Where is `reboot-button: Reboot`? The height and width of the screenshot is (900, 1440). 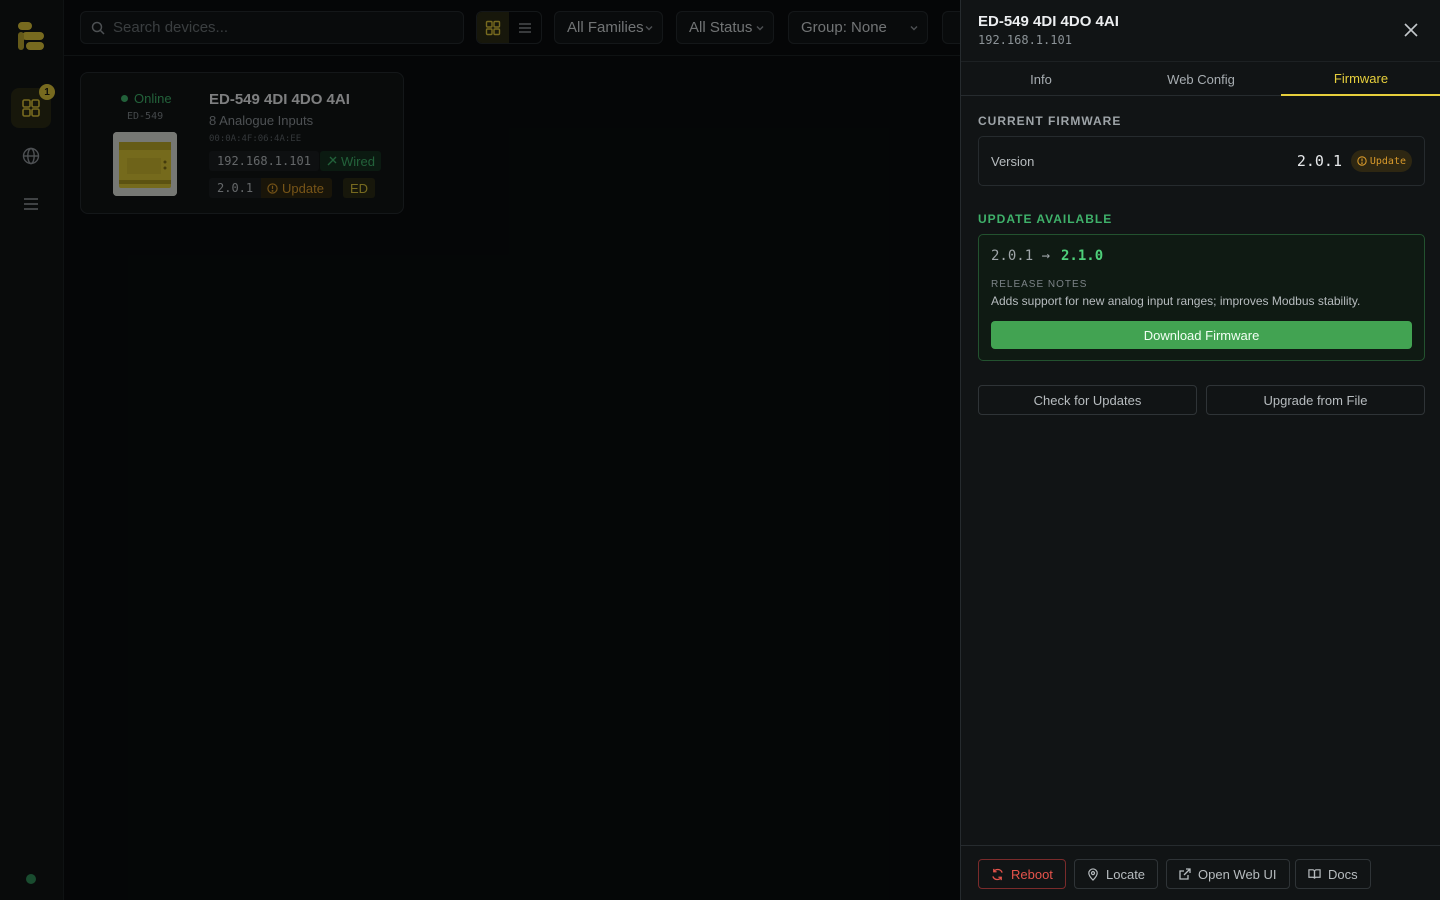
reboot-button: Reboot is located at coordinates (1022, 874).